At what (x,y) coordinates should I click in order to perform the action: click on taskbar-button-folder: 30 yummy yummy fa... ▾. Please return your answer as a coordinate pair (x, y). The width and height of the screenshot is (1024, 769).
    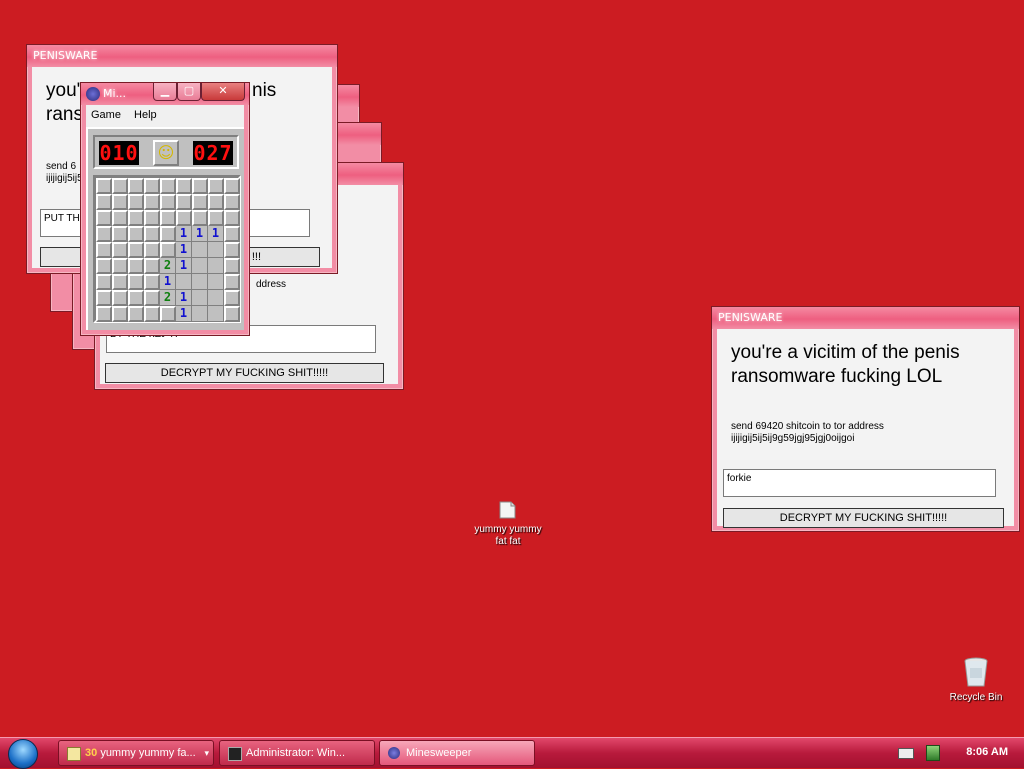
    Looking at the image, I should click on (136, 753).